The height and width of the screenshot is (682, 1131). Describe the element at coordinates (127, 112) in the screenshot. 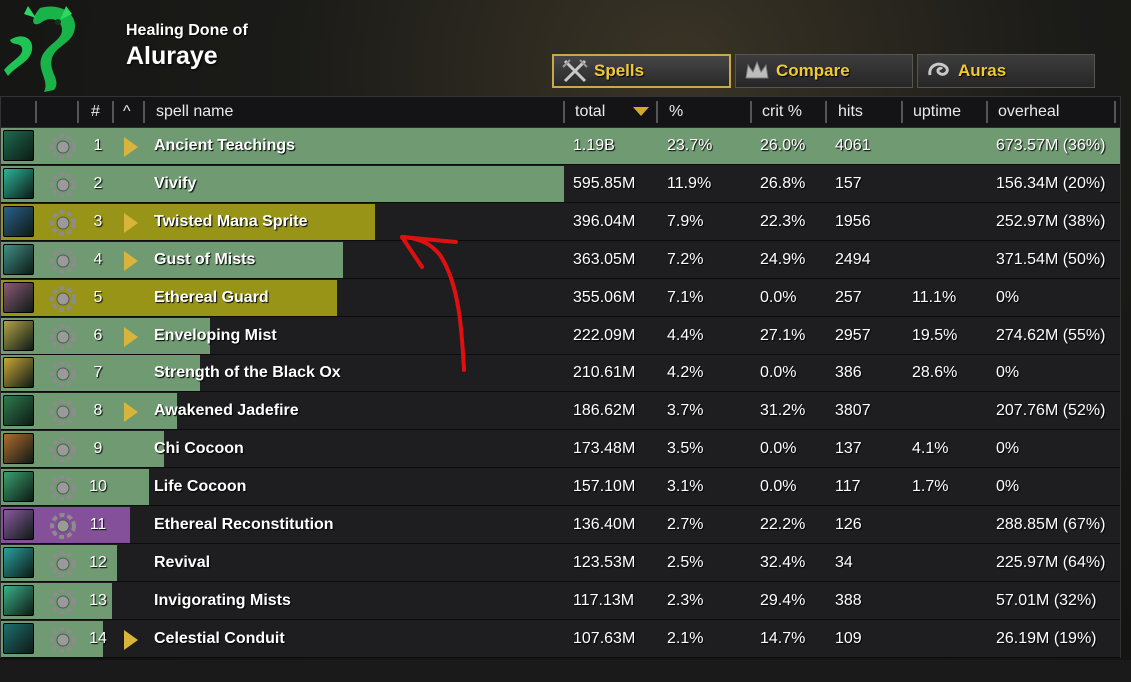

I see `col-header-caret: ^` at that location.